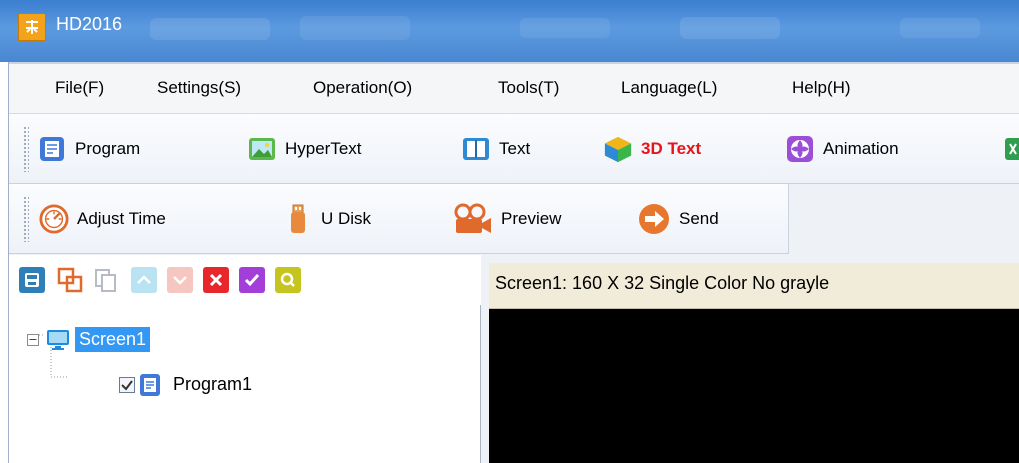 This screenshot has width=1019, height=463. I want to click on text-icon, so click(476, 149).